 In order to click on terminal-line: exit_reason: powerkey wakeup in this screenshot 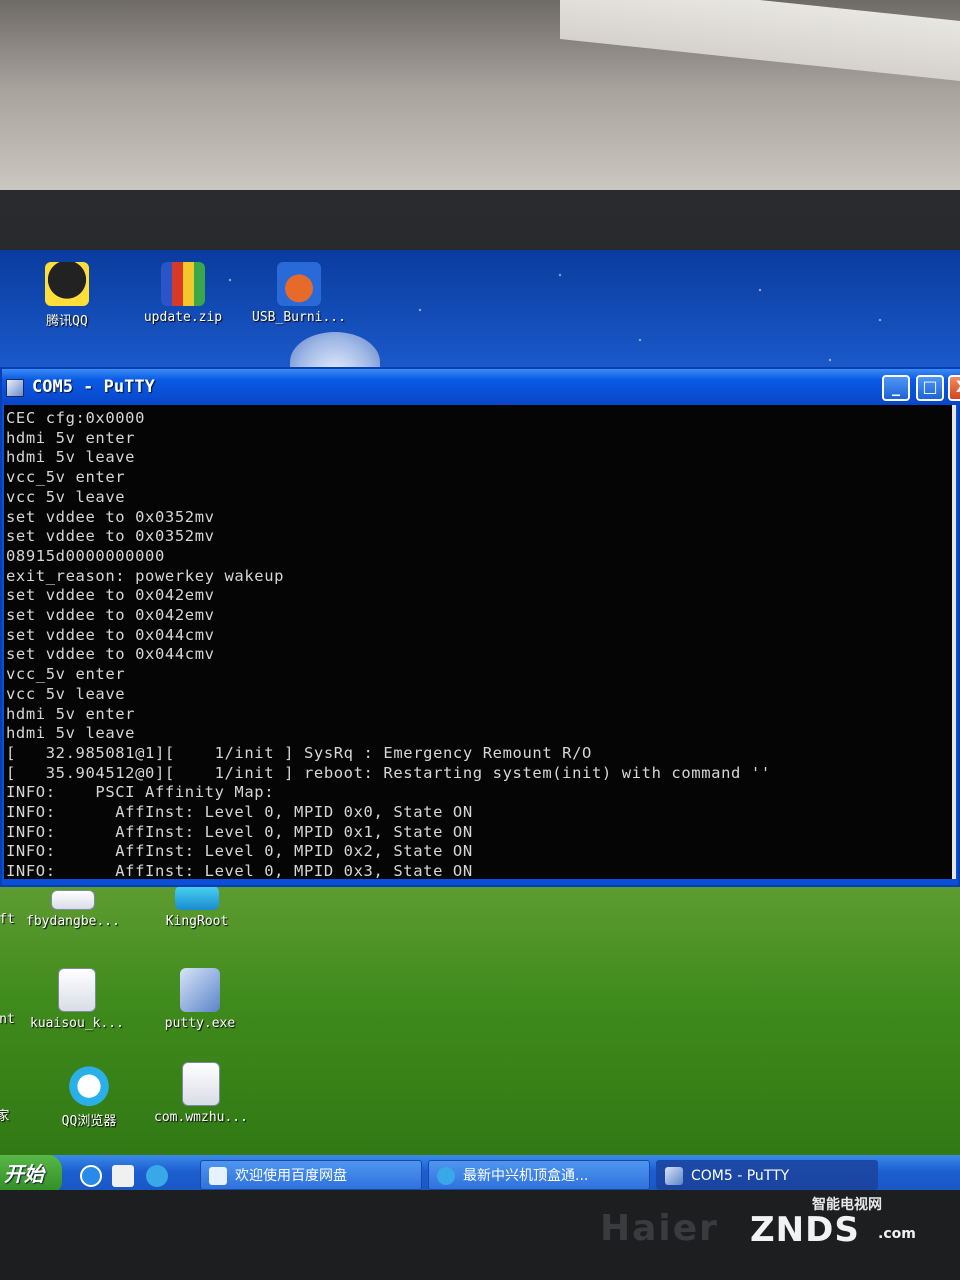, I will do `click(145, 575)`.